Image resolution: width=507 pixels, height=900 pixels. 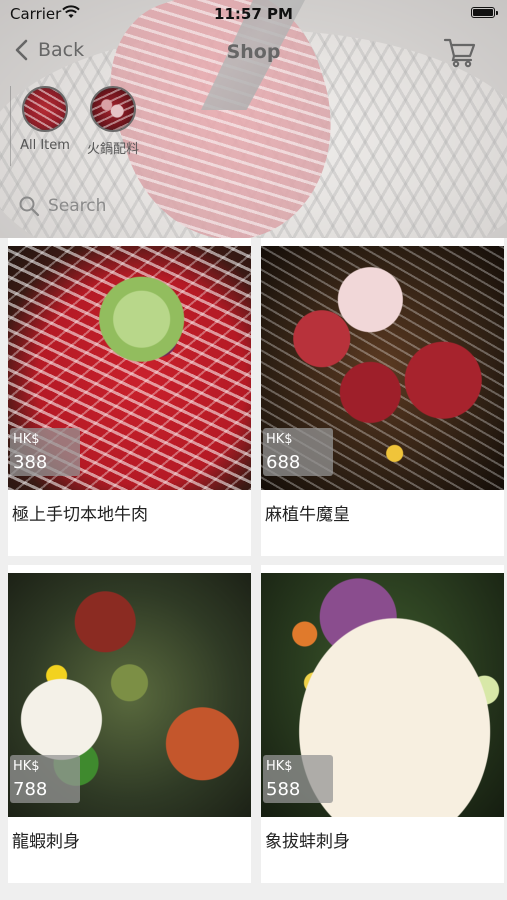 I want to click on cart-icon, so click(x=460, y=52).